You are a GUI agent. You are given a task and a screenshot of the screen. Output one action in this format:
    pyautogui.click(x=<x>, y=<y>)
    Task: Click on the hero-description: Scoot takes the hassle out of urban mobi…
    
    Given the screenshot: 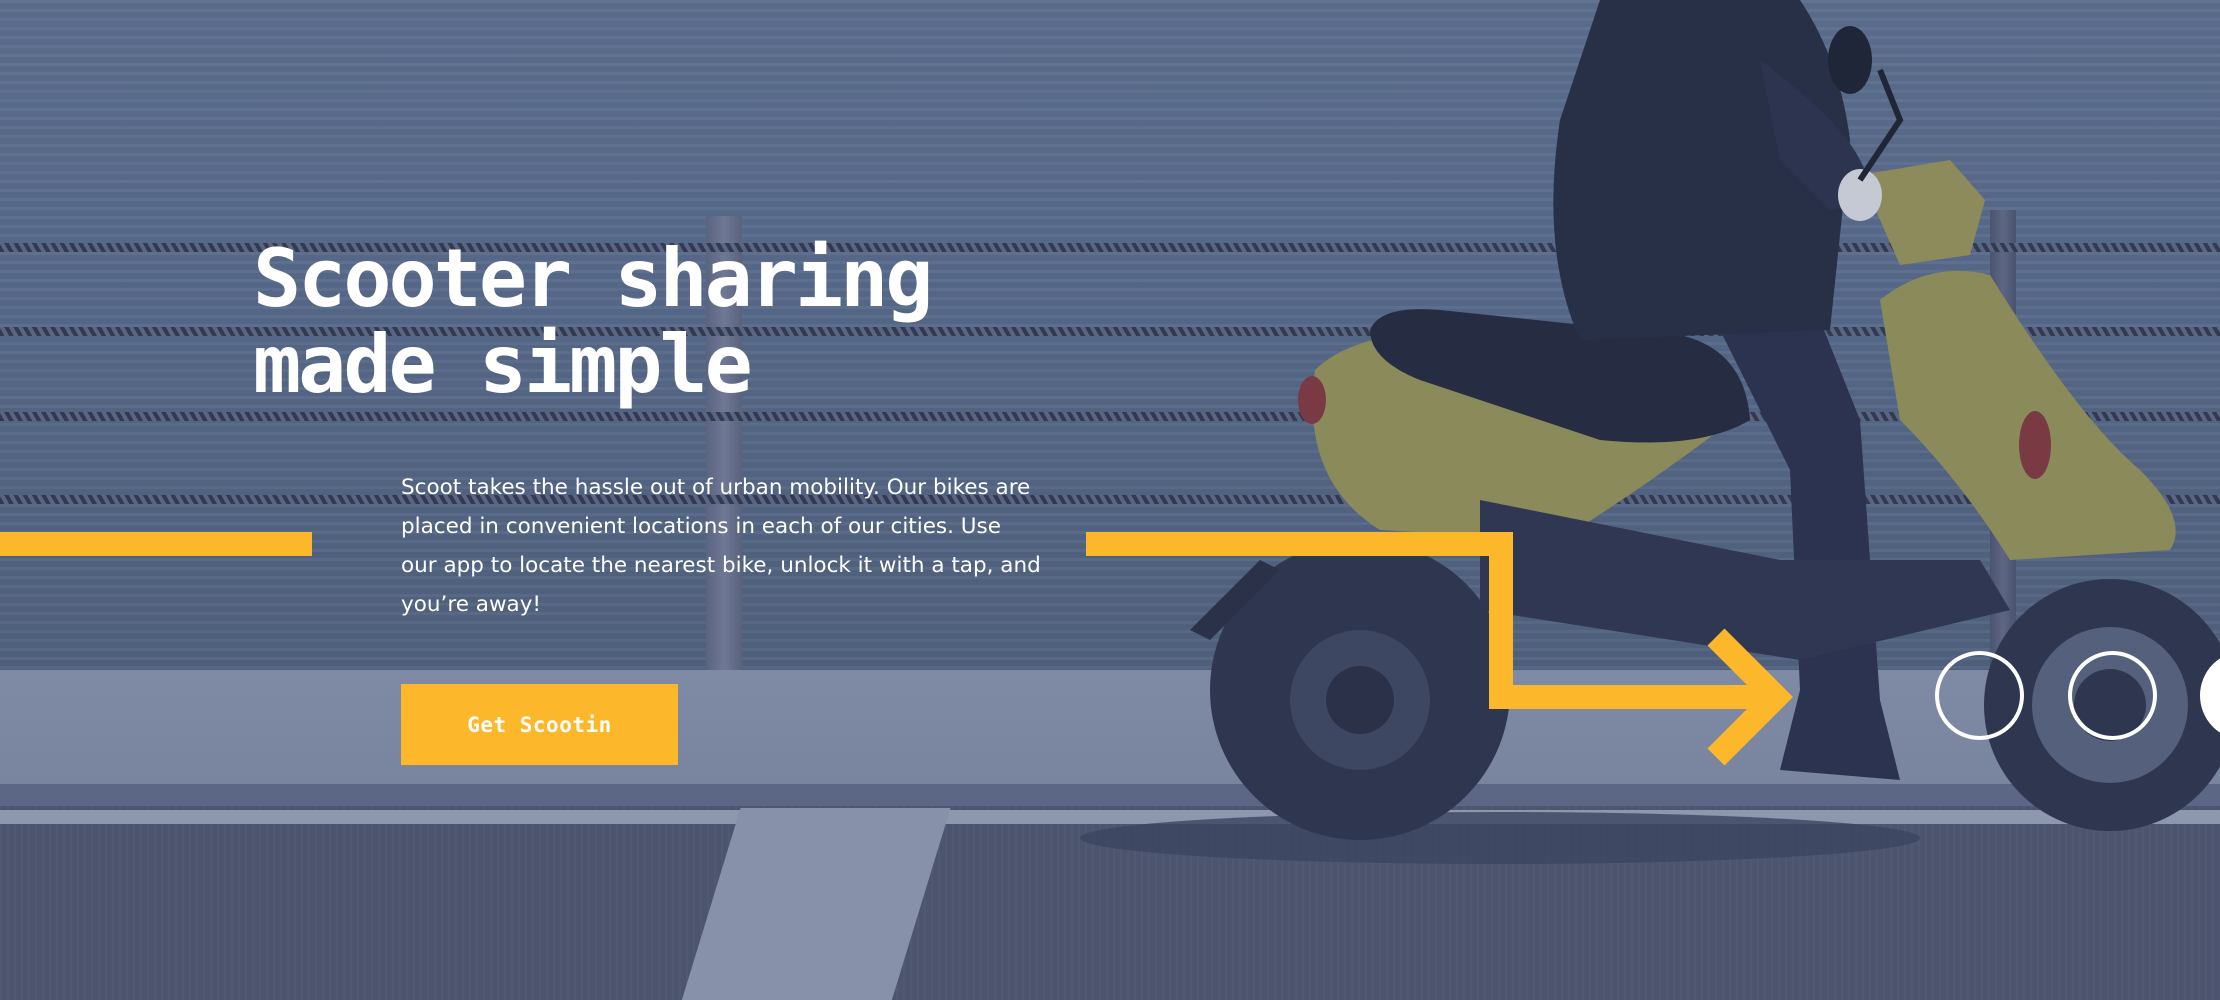 What is the action you would take?
    pyautogui.click(x=721, y=546)
    